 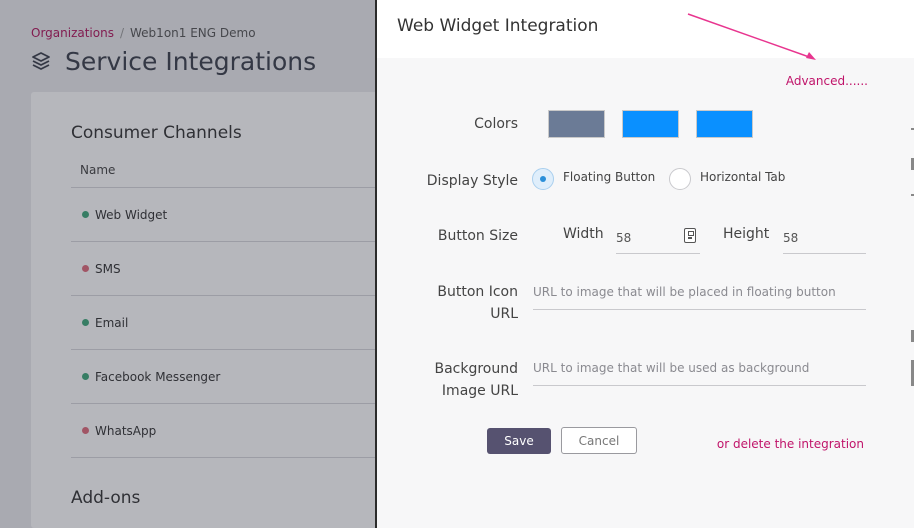 I want to click on radio-horizontal-tab-label: Horizontal Tab, so click(x=742, y=177).